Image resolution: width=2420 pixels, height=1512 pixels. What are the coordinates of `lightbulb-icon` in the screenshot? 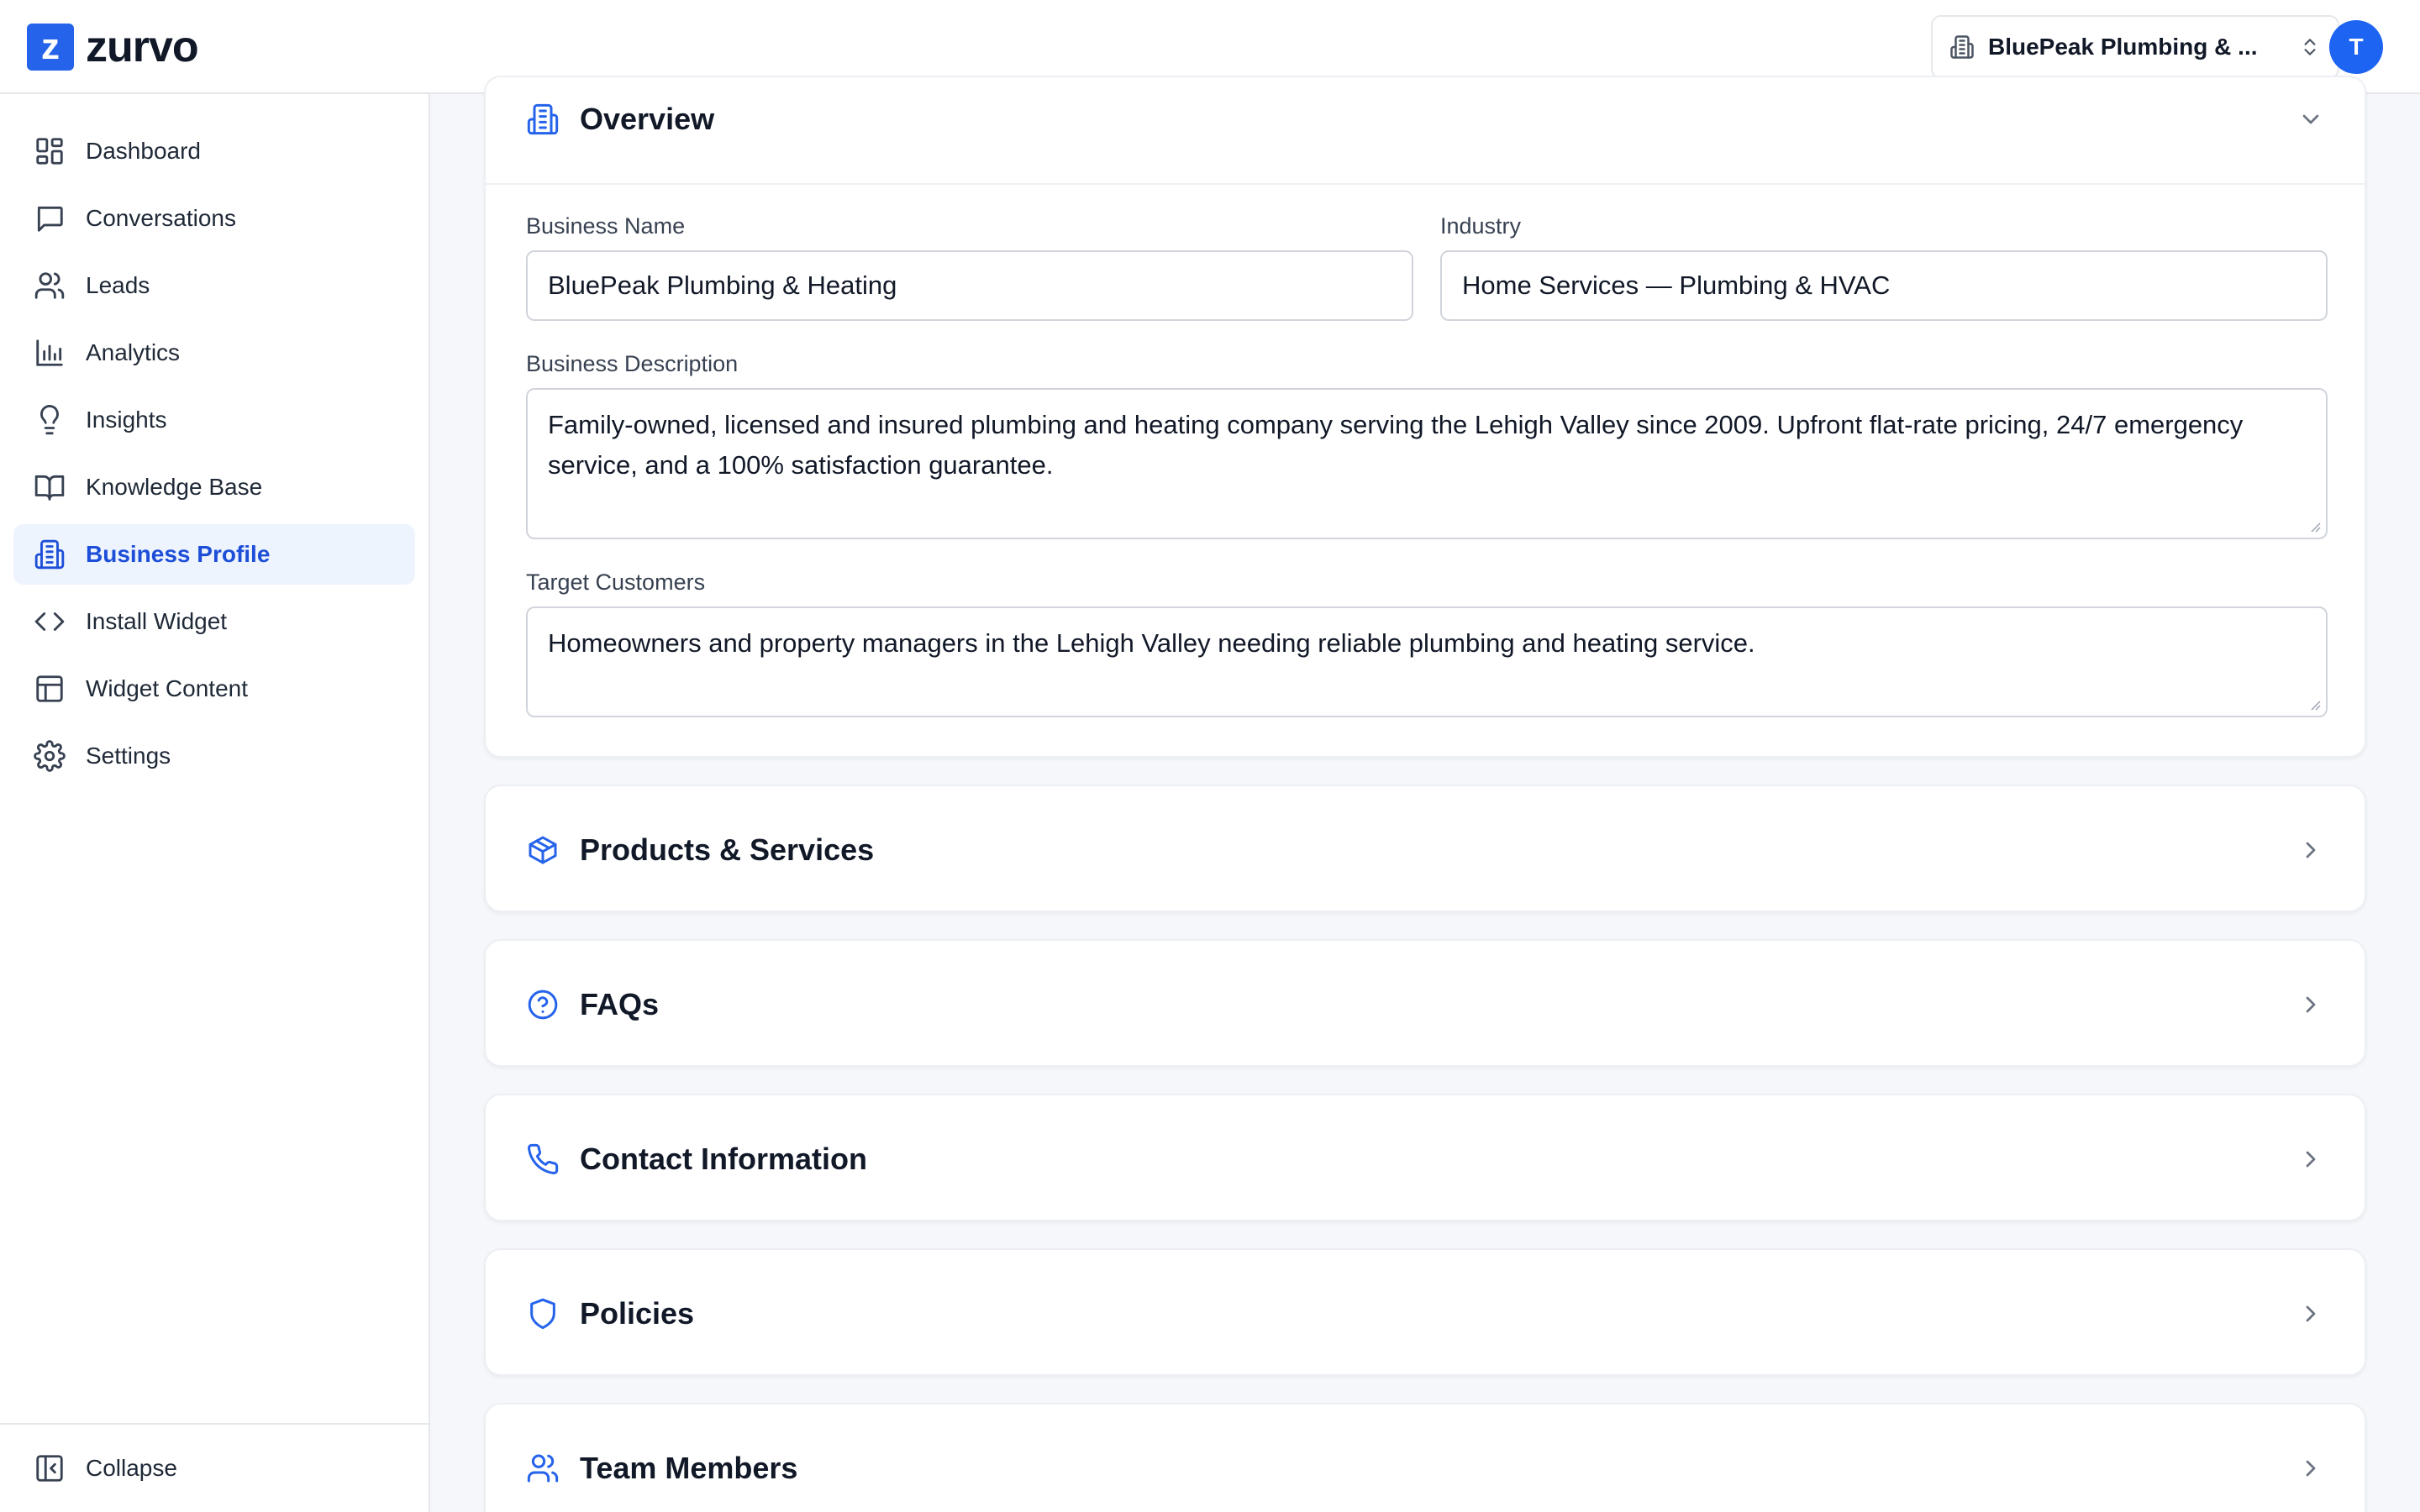 It's located at (50, 420).